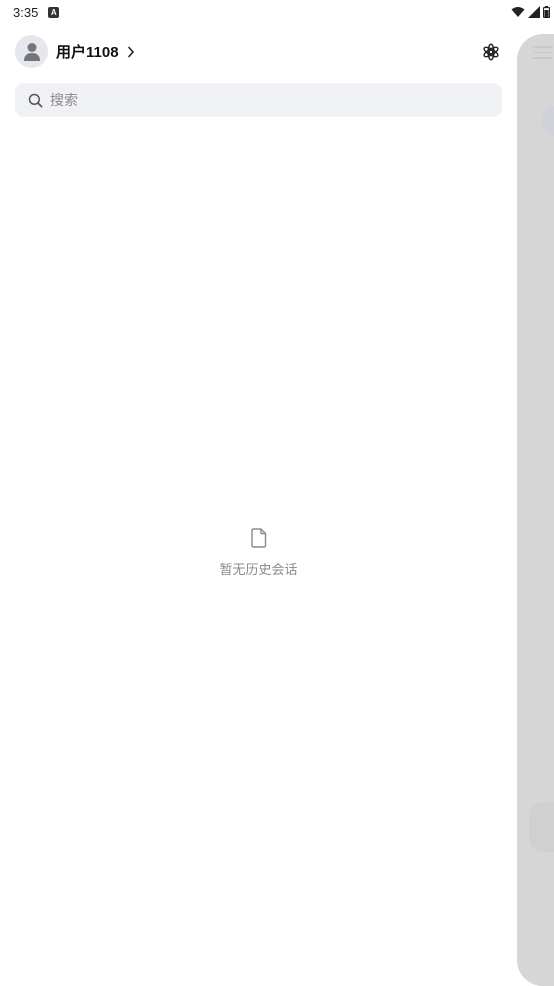 The width and height of the screenshot is (554, 986). Describe the element at coordinates (277, 12) in the screenshot. I see `status-bar: 3:35 A` at that location.